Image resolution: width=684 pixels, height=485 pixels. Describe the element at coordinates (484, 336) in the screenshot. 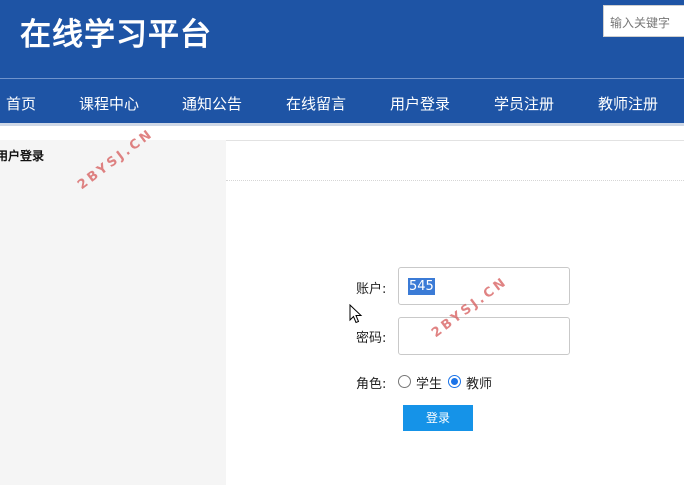

I see `password-input` at that location.